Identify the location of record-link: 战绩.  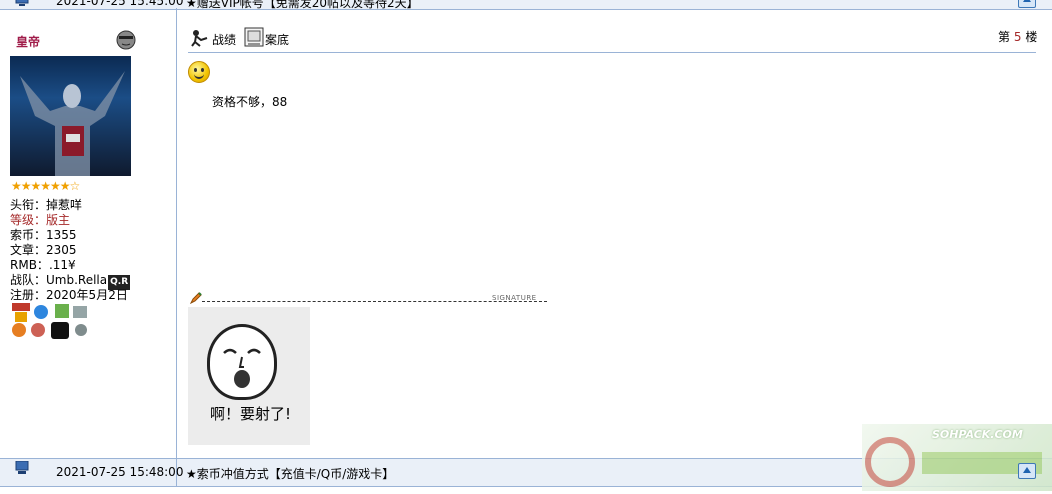
(224, 39).